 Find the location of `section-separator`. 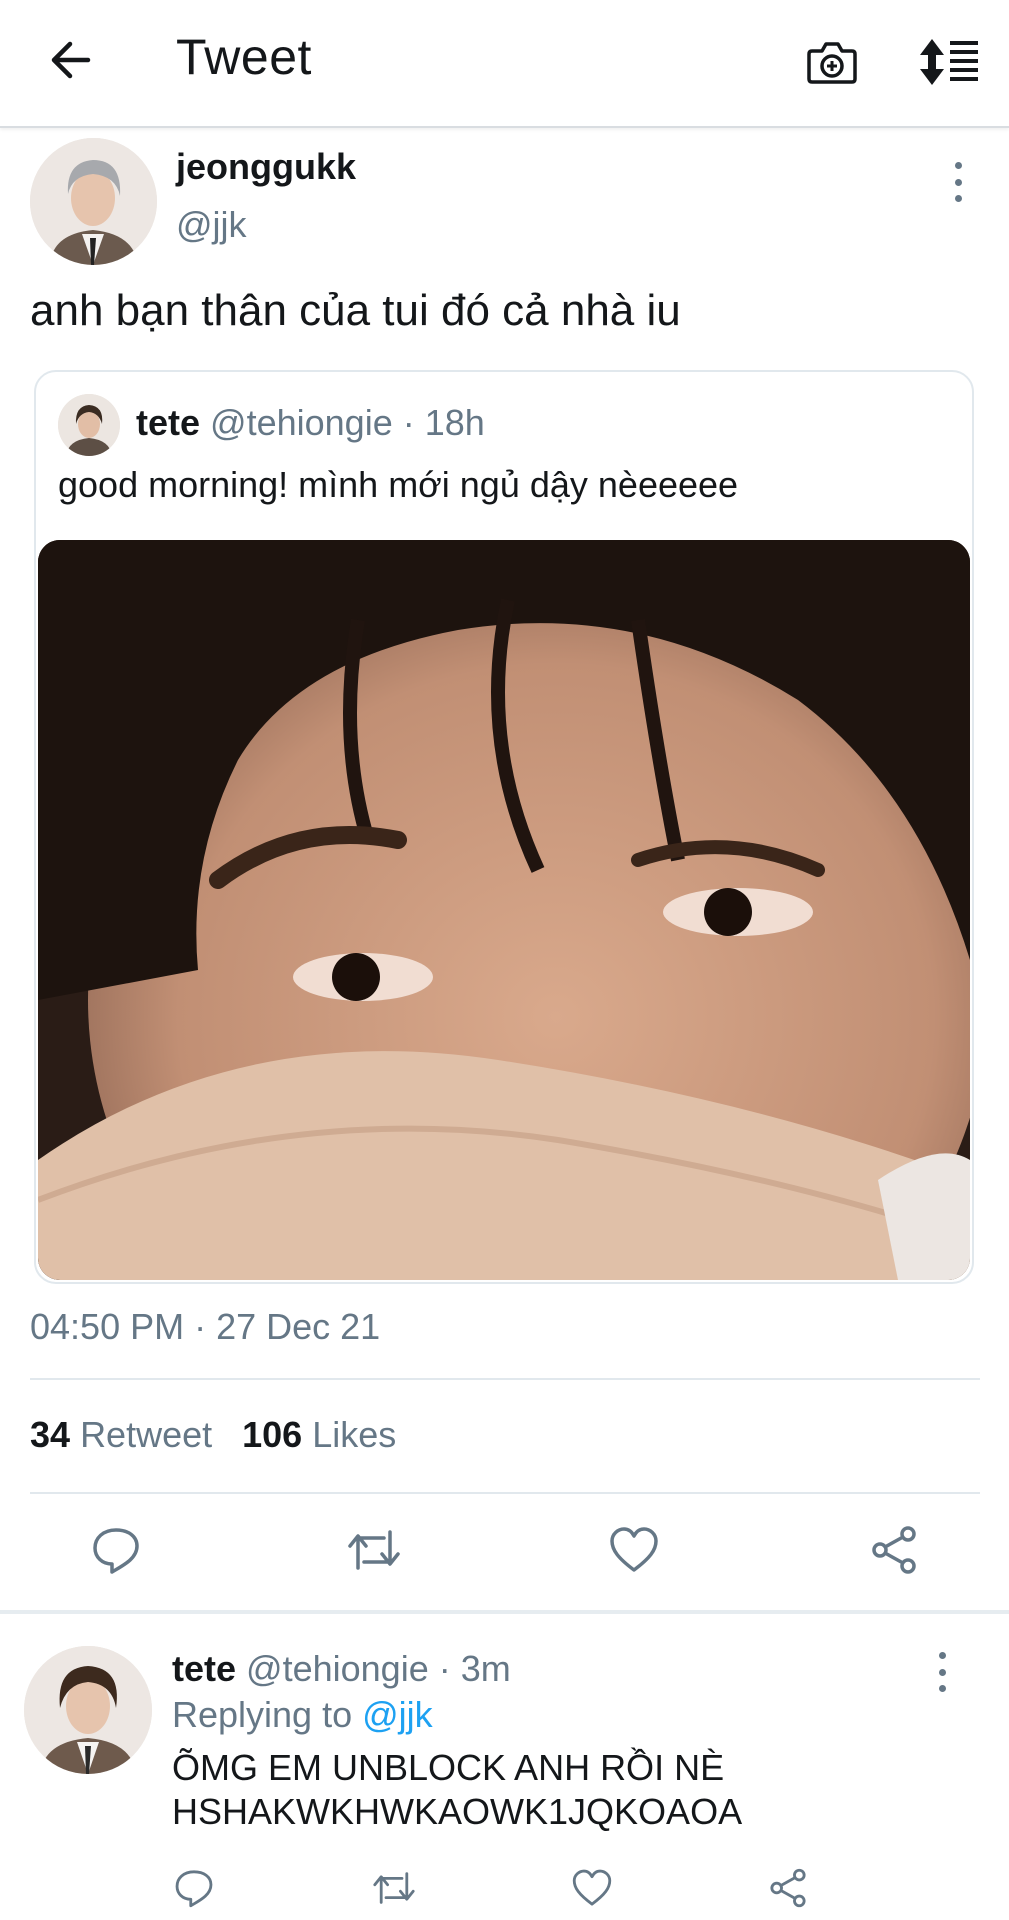

section-separator is located at coordinates (504, 1612).